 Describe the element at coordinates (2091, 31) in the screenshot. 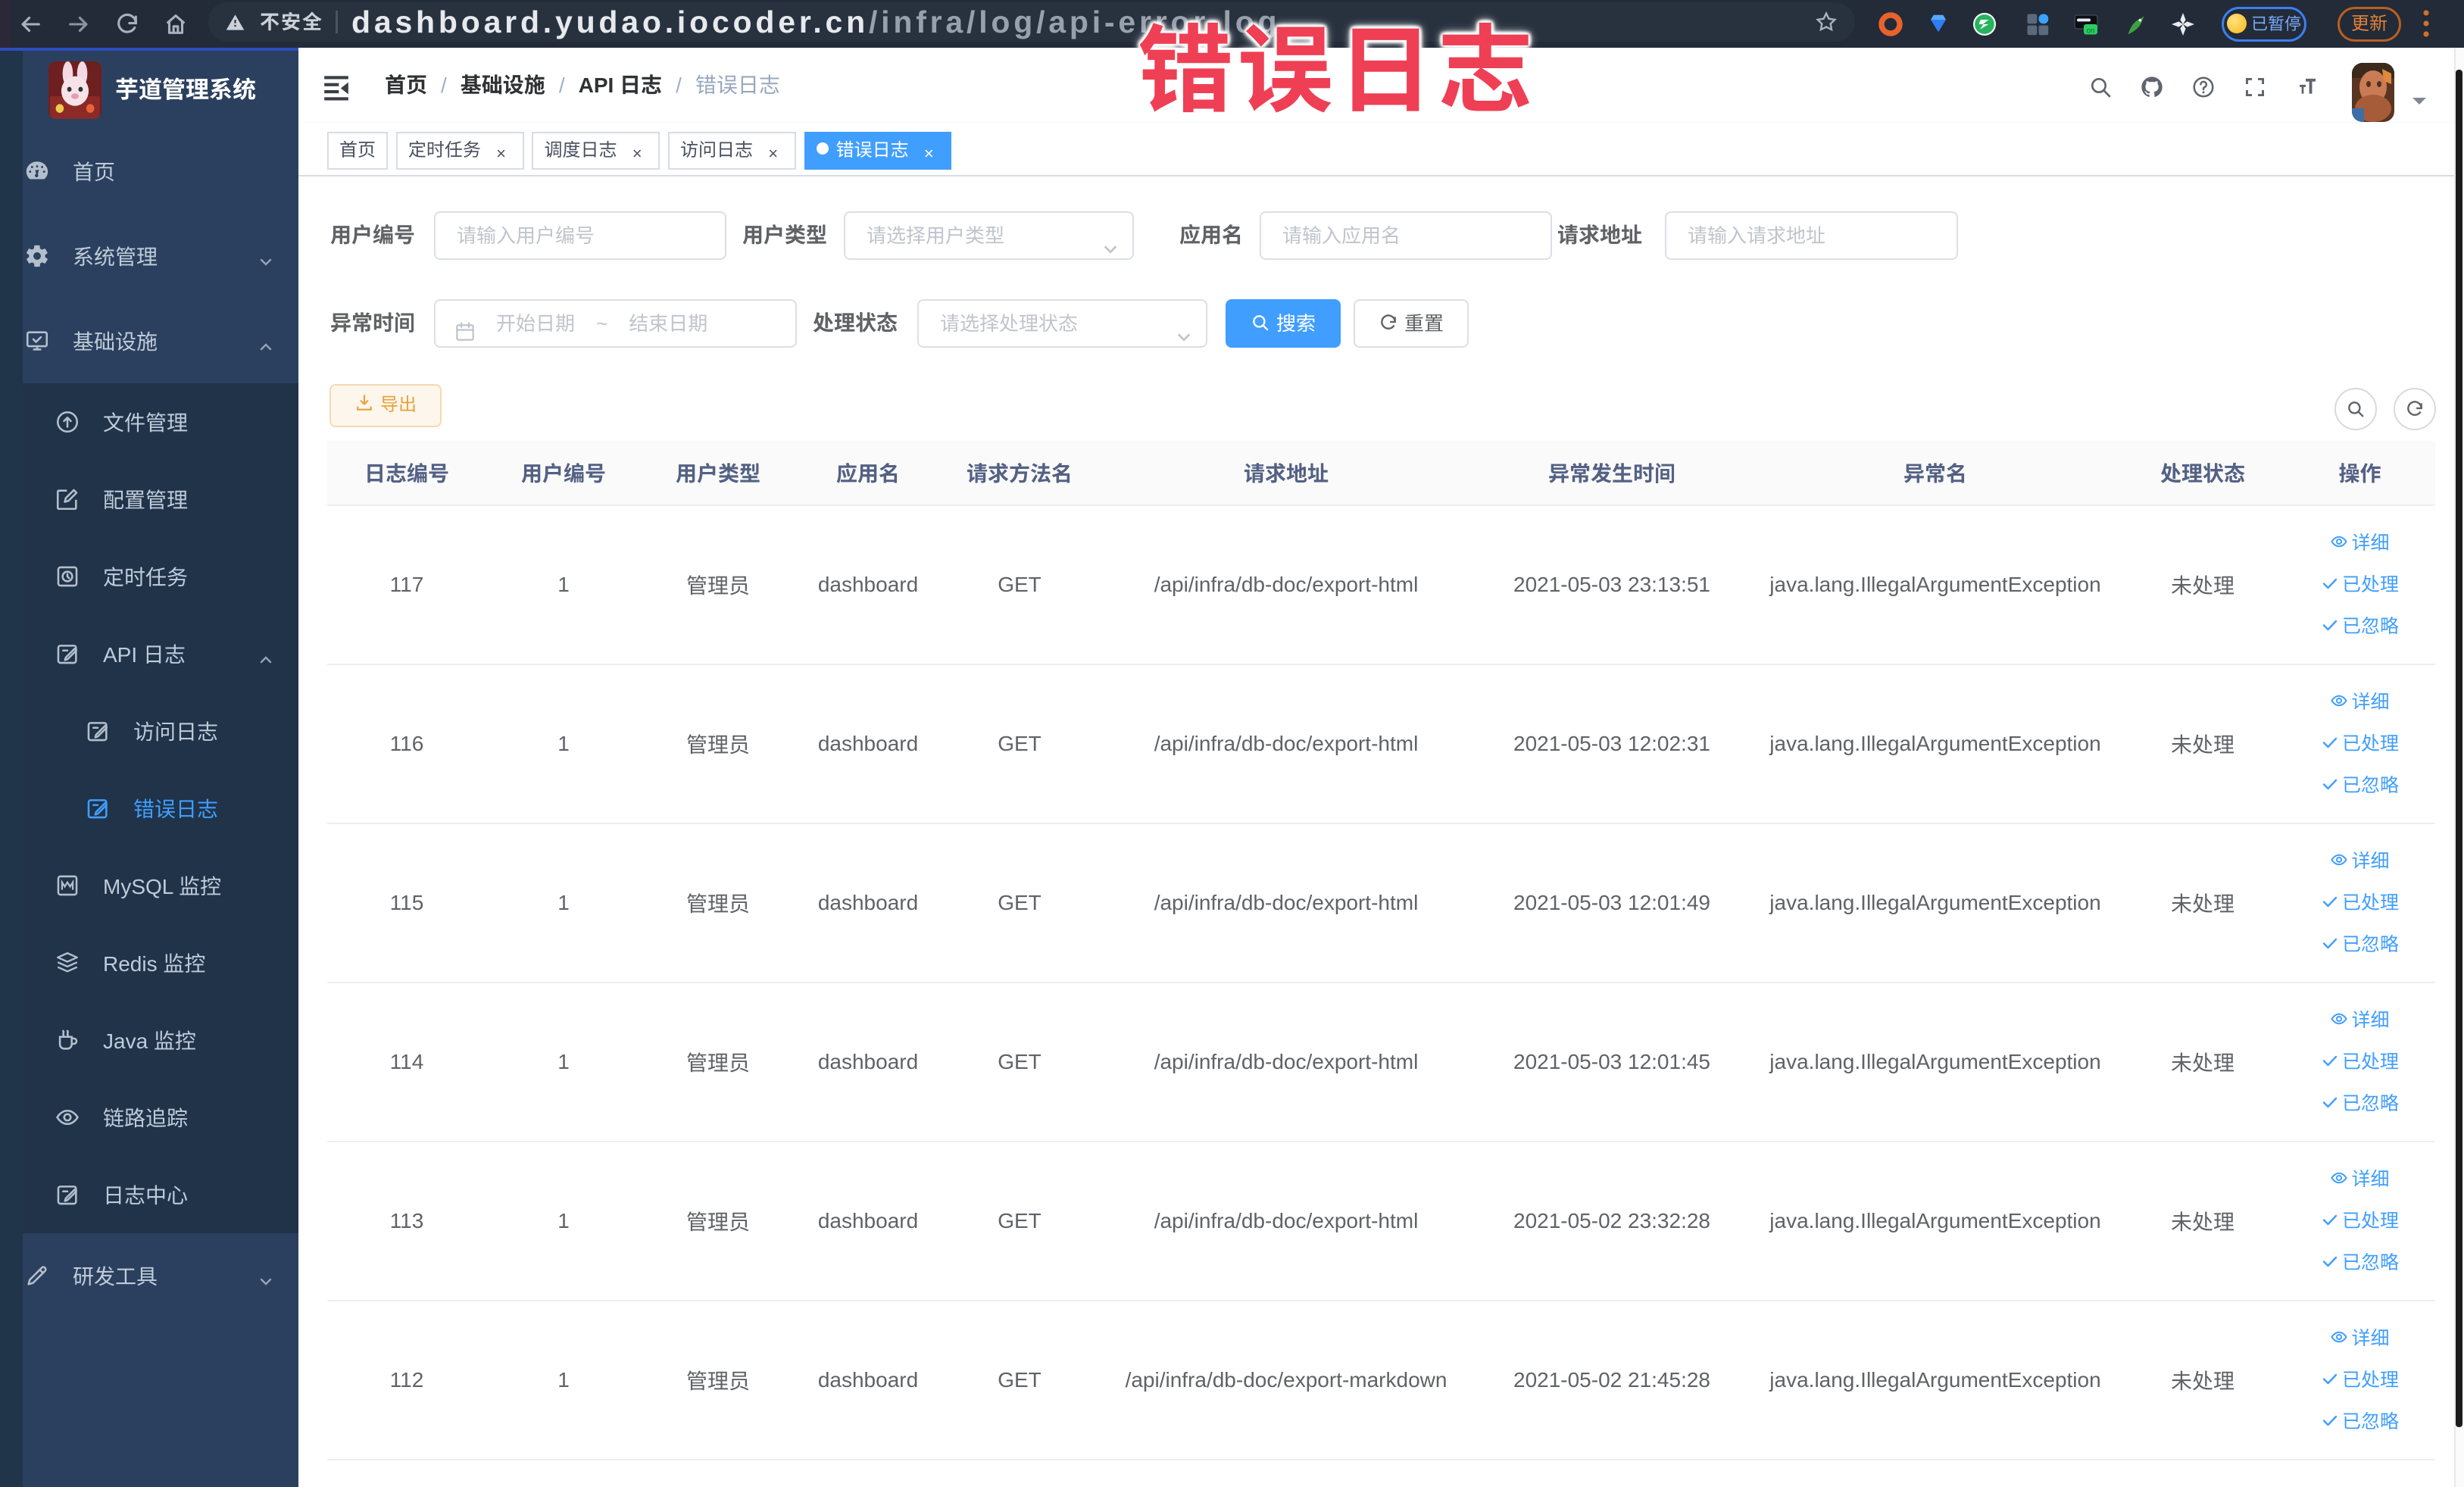

I see `svg-text: on` at that location.